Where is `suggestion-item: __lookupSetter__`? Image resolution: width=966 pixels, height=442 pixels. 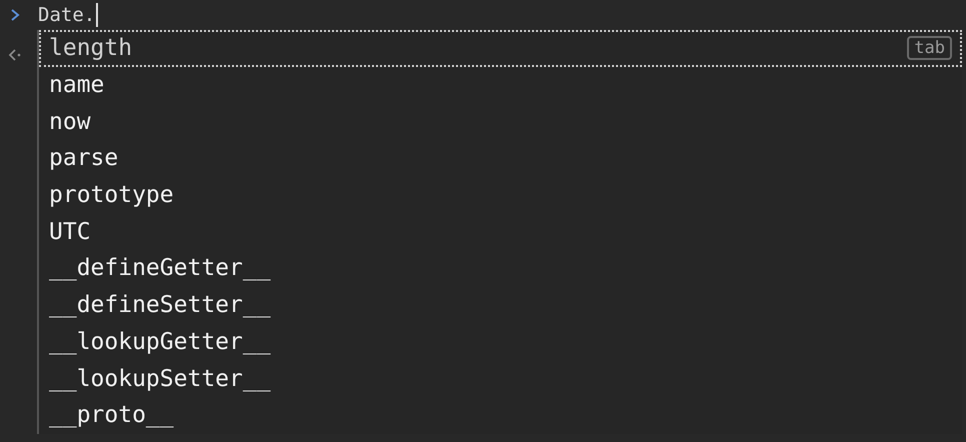 suggestion-item: __lookupSetter__ is located at coordinates (500, 378).